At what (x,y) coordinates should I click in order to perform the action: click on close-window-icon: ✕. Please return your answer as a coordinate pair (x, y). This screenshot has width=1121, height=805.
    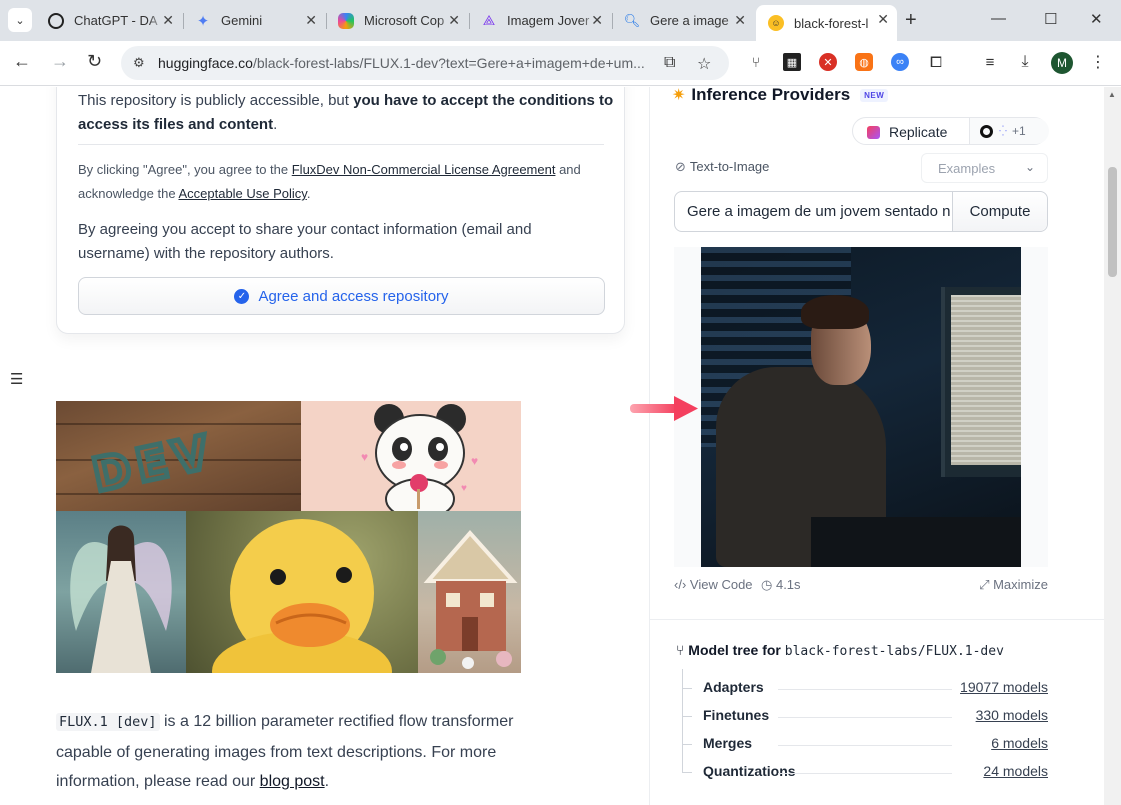
    Looking at the image, I should click on (1096, 19).